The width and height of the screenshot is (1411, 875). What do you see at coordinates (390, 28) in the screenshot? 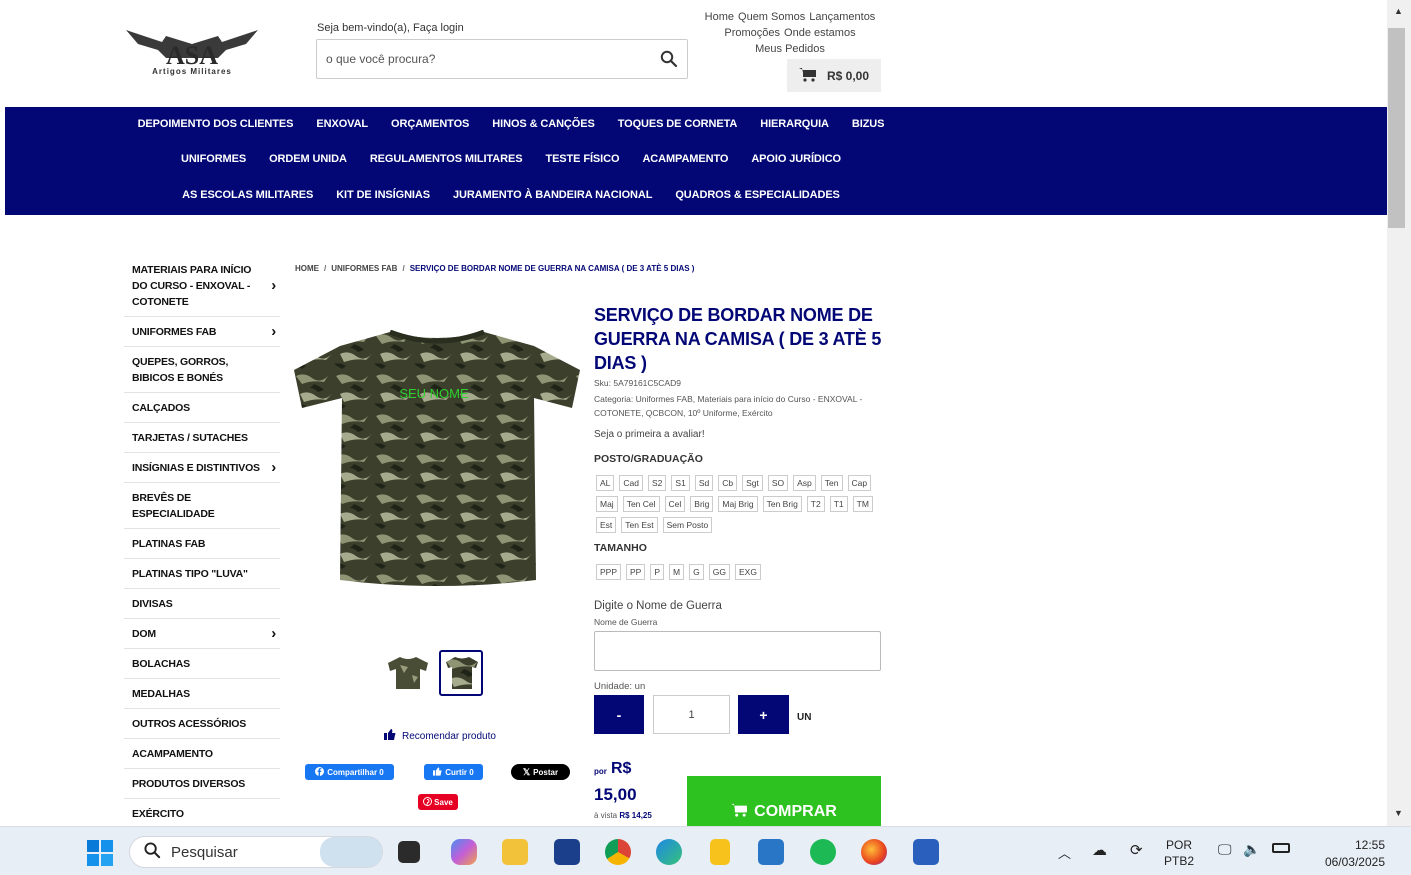
I see `welcome-login-link: Seja bem-vindo(a), Faça login` at bounding box center [390, 28].